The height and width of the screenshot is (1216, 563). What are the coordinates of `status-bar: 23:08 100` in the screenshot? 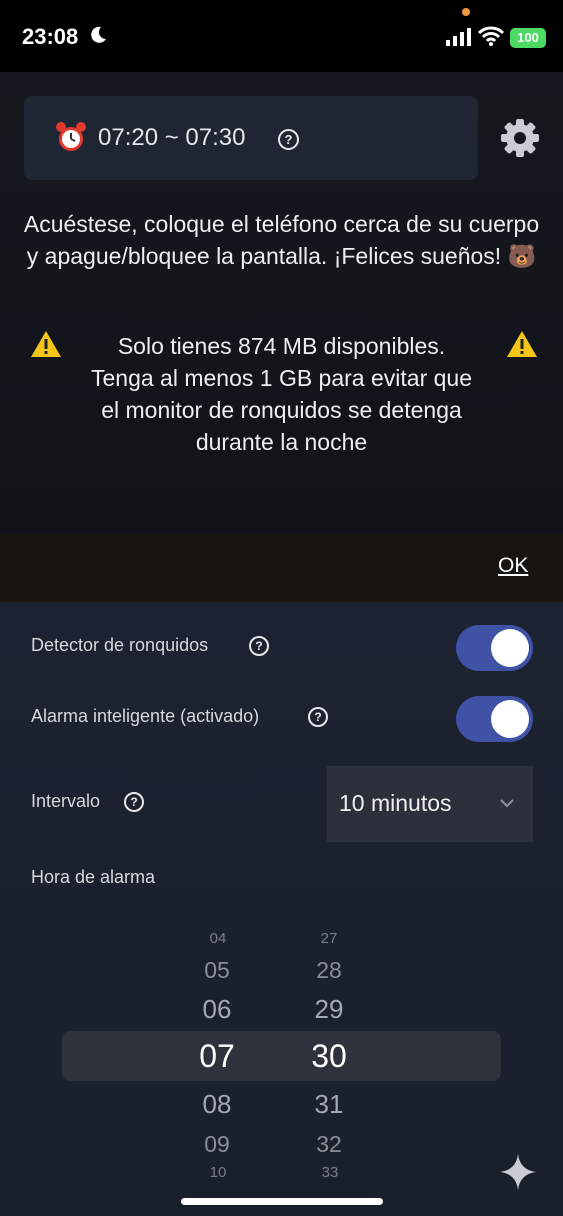 It's located at (281, 36).